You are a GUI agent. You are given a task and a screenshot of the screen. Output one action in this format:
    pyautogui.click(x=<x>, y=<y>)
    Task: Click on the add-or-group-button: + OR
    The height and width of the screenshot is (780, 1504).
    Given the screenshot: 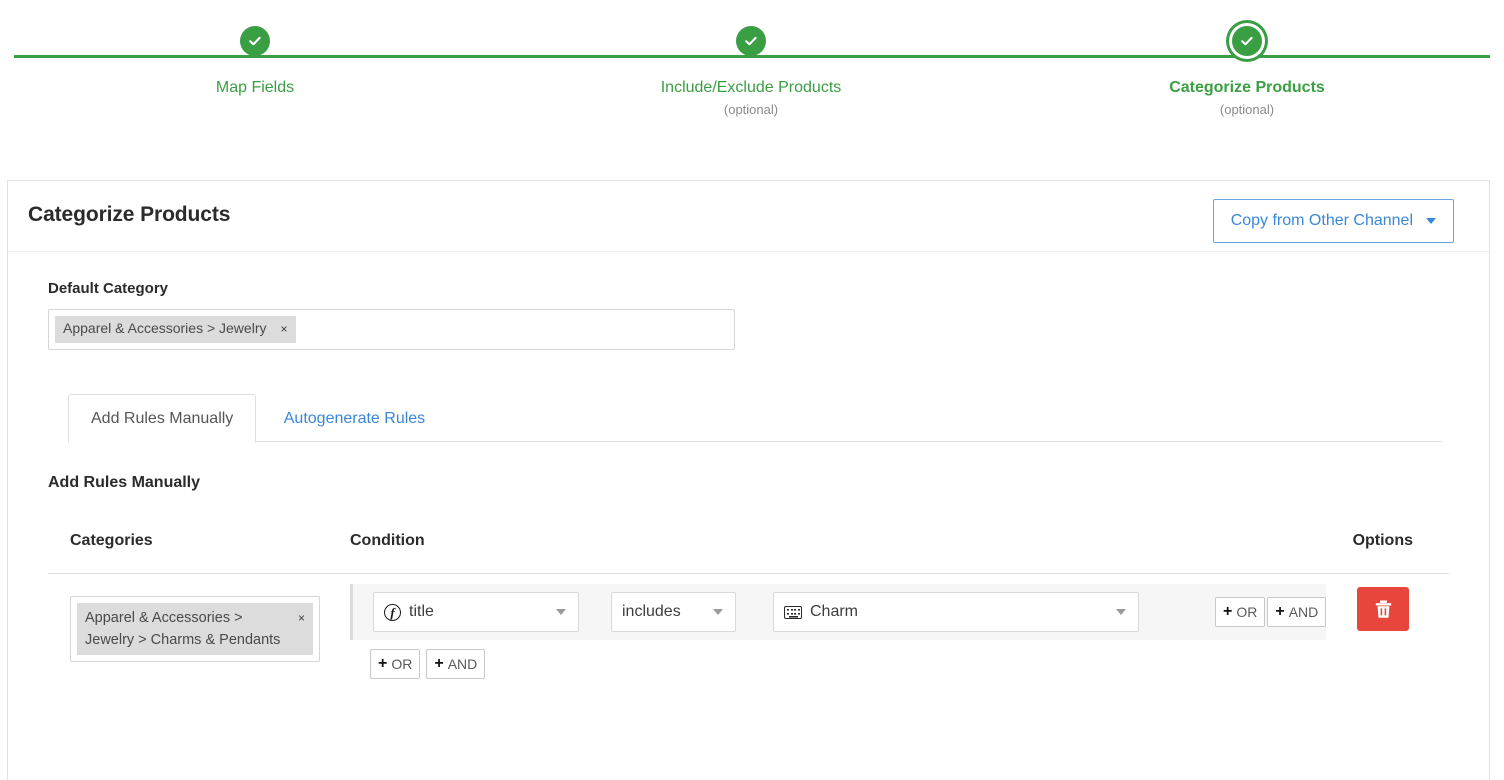 What is the action you would take?
    pyautogui.click(x=395, y=664)
    